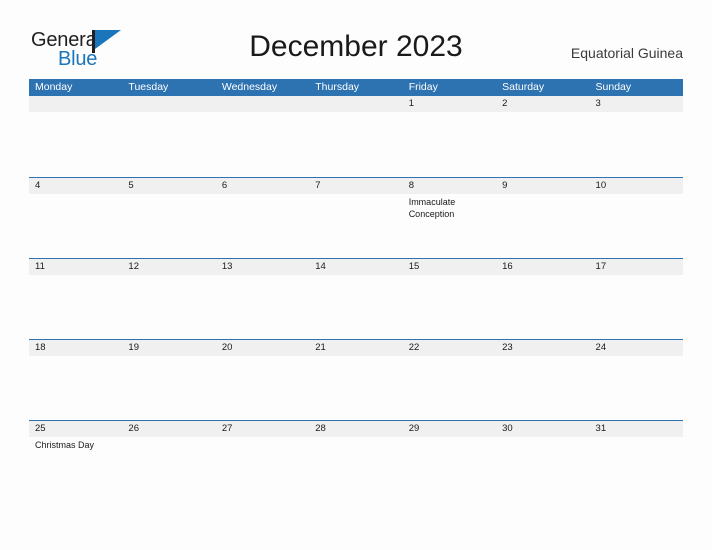  What do you see at coordinates (449, 186) in the screenshot?
I see `day-number: 8` at bounding box center [449, 186].